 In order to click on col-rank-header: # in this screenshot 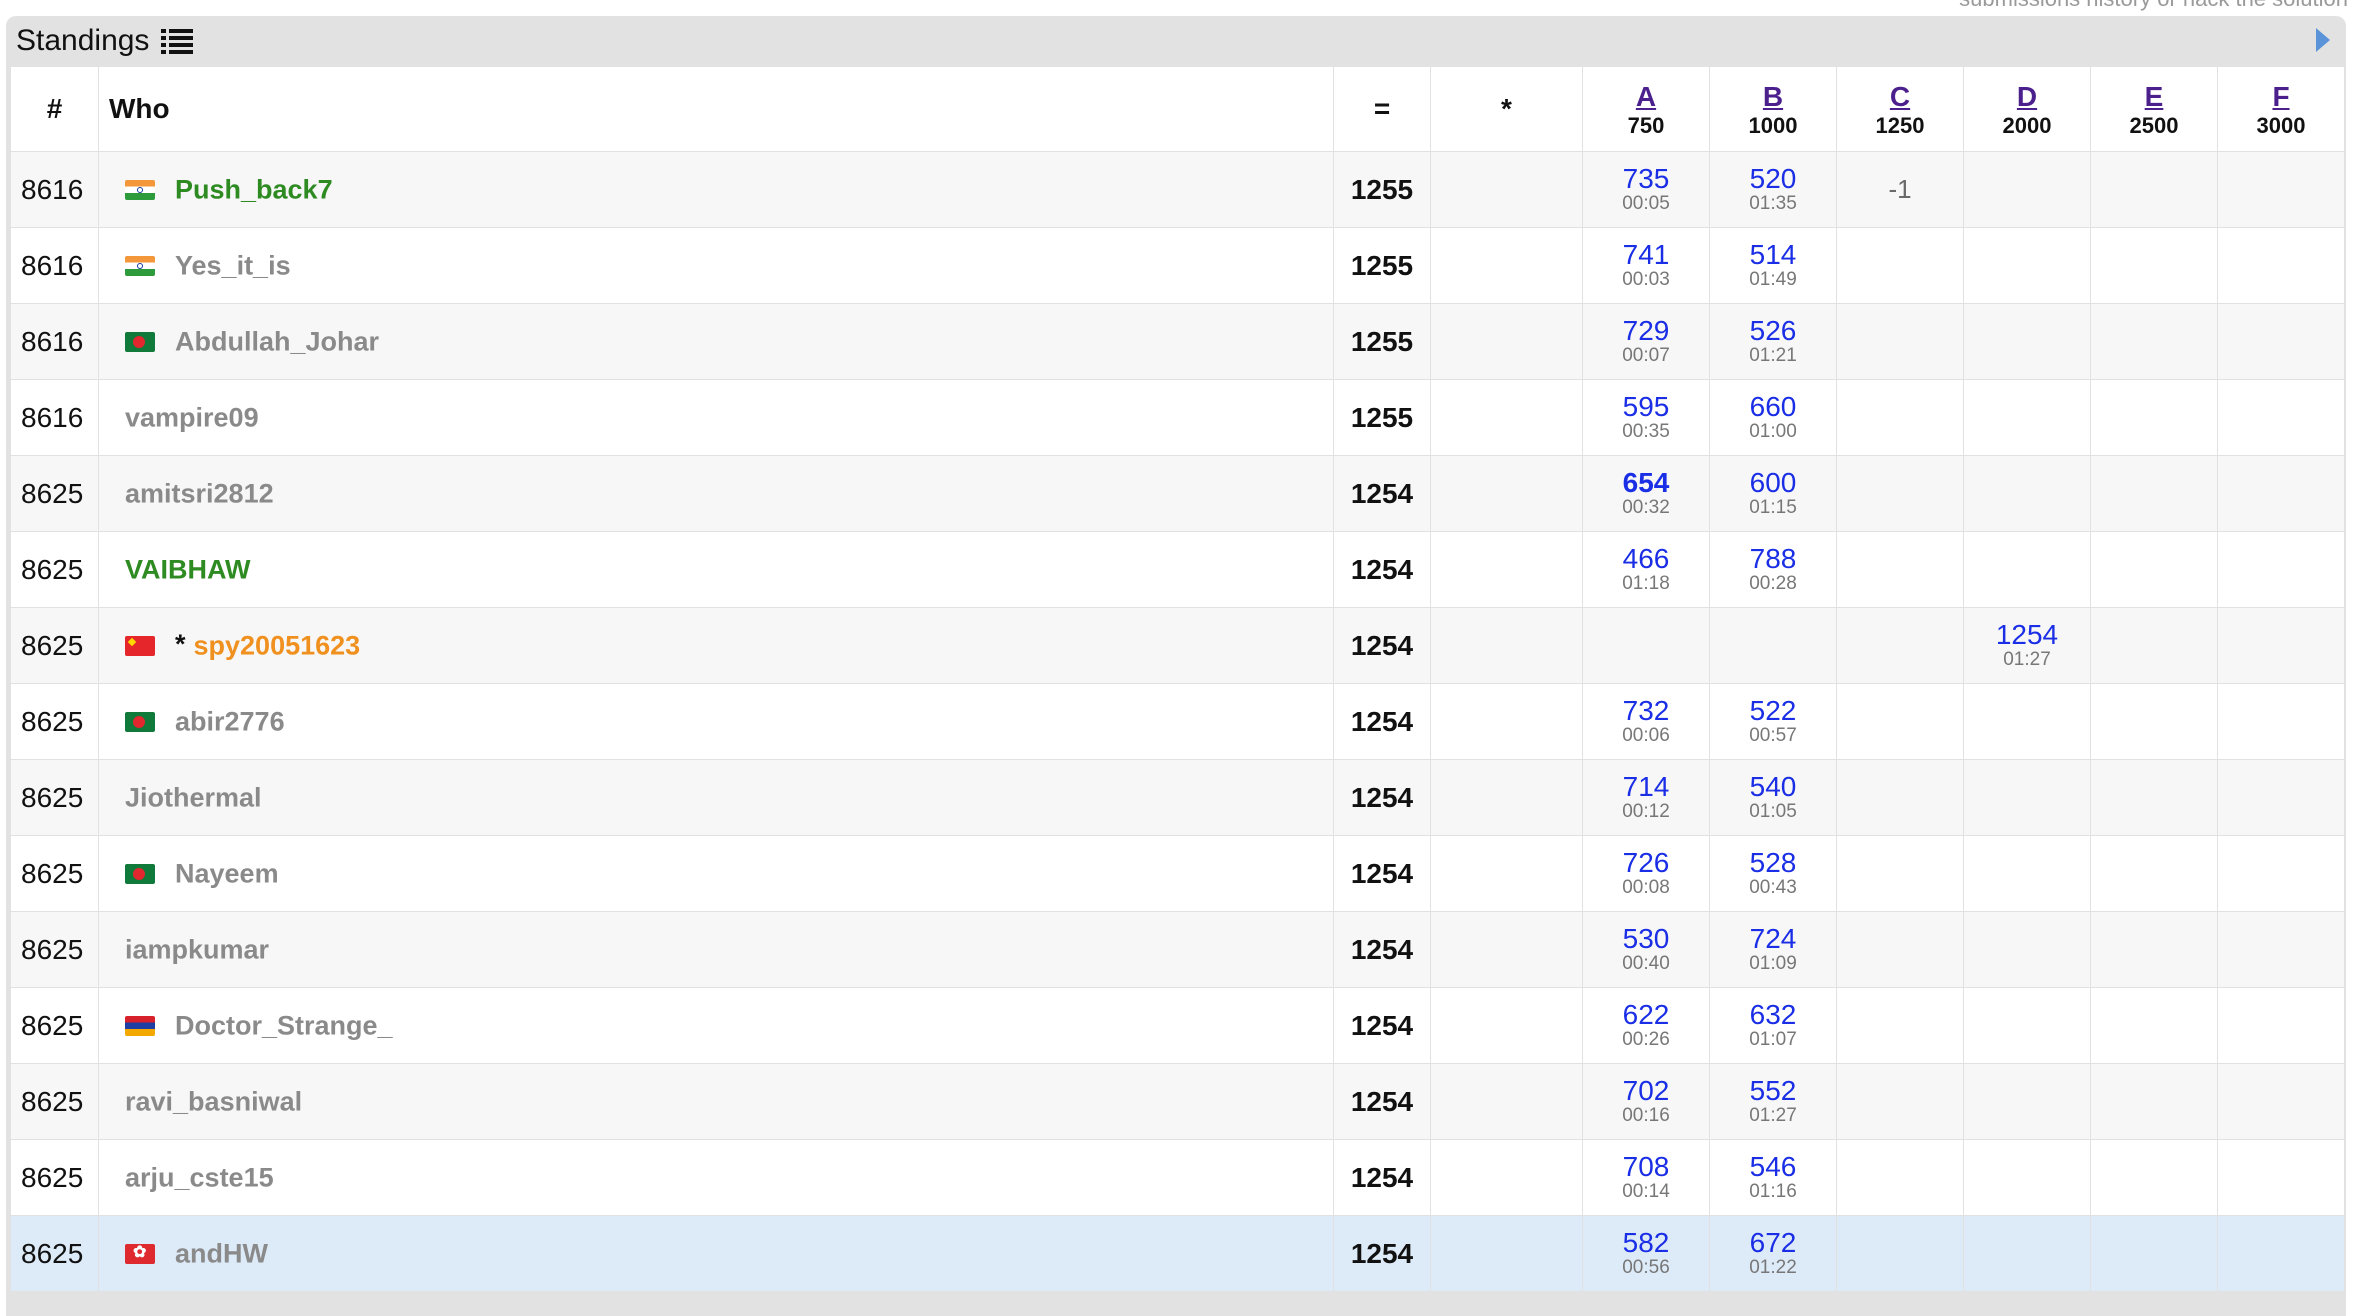, I will do `click(54, 109)`.